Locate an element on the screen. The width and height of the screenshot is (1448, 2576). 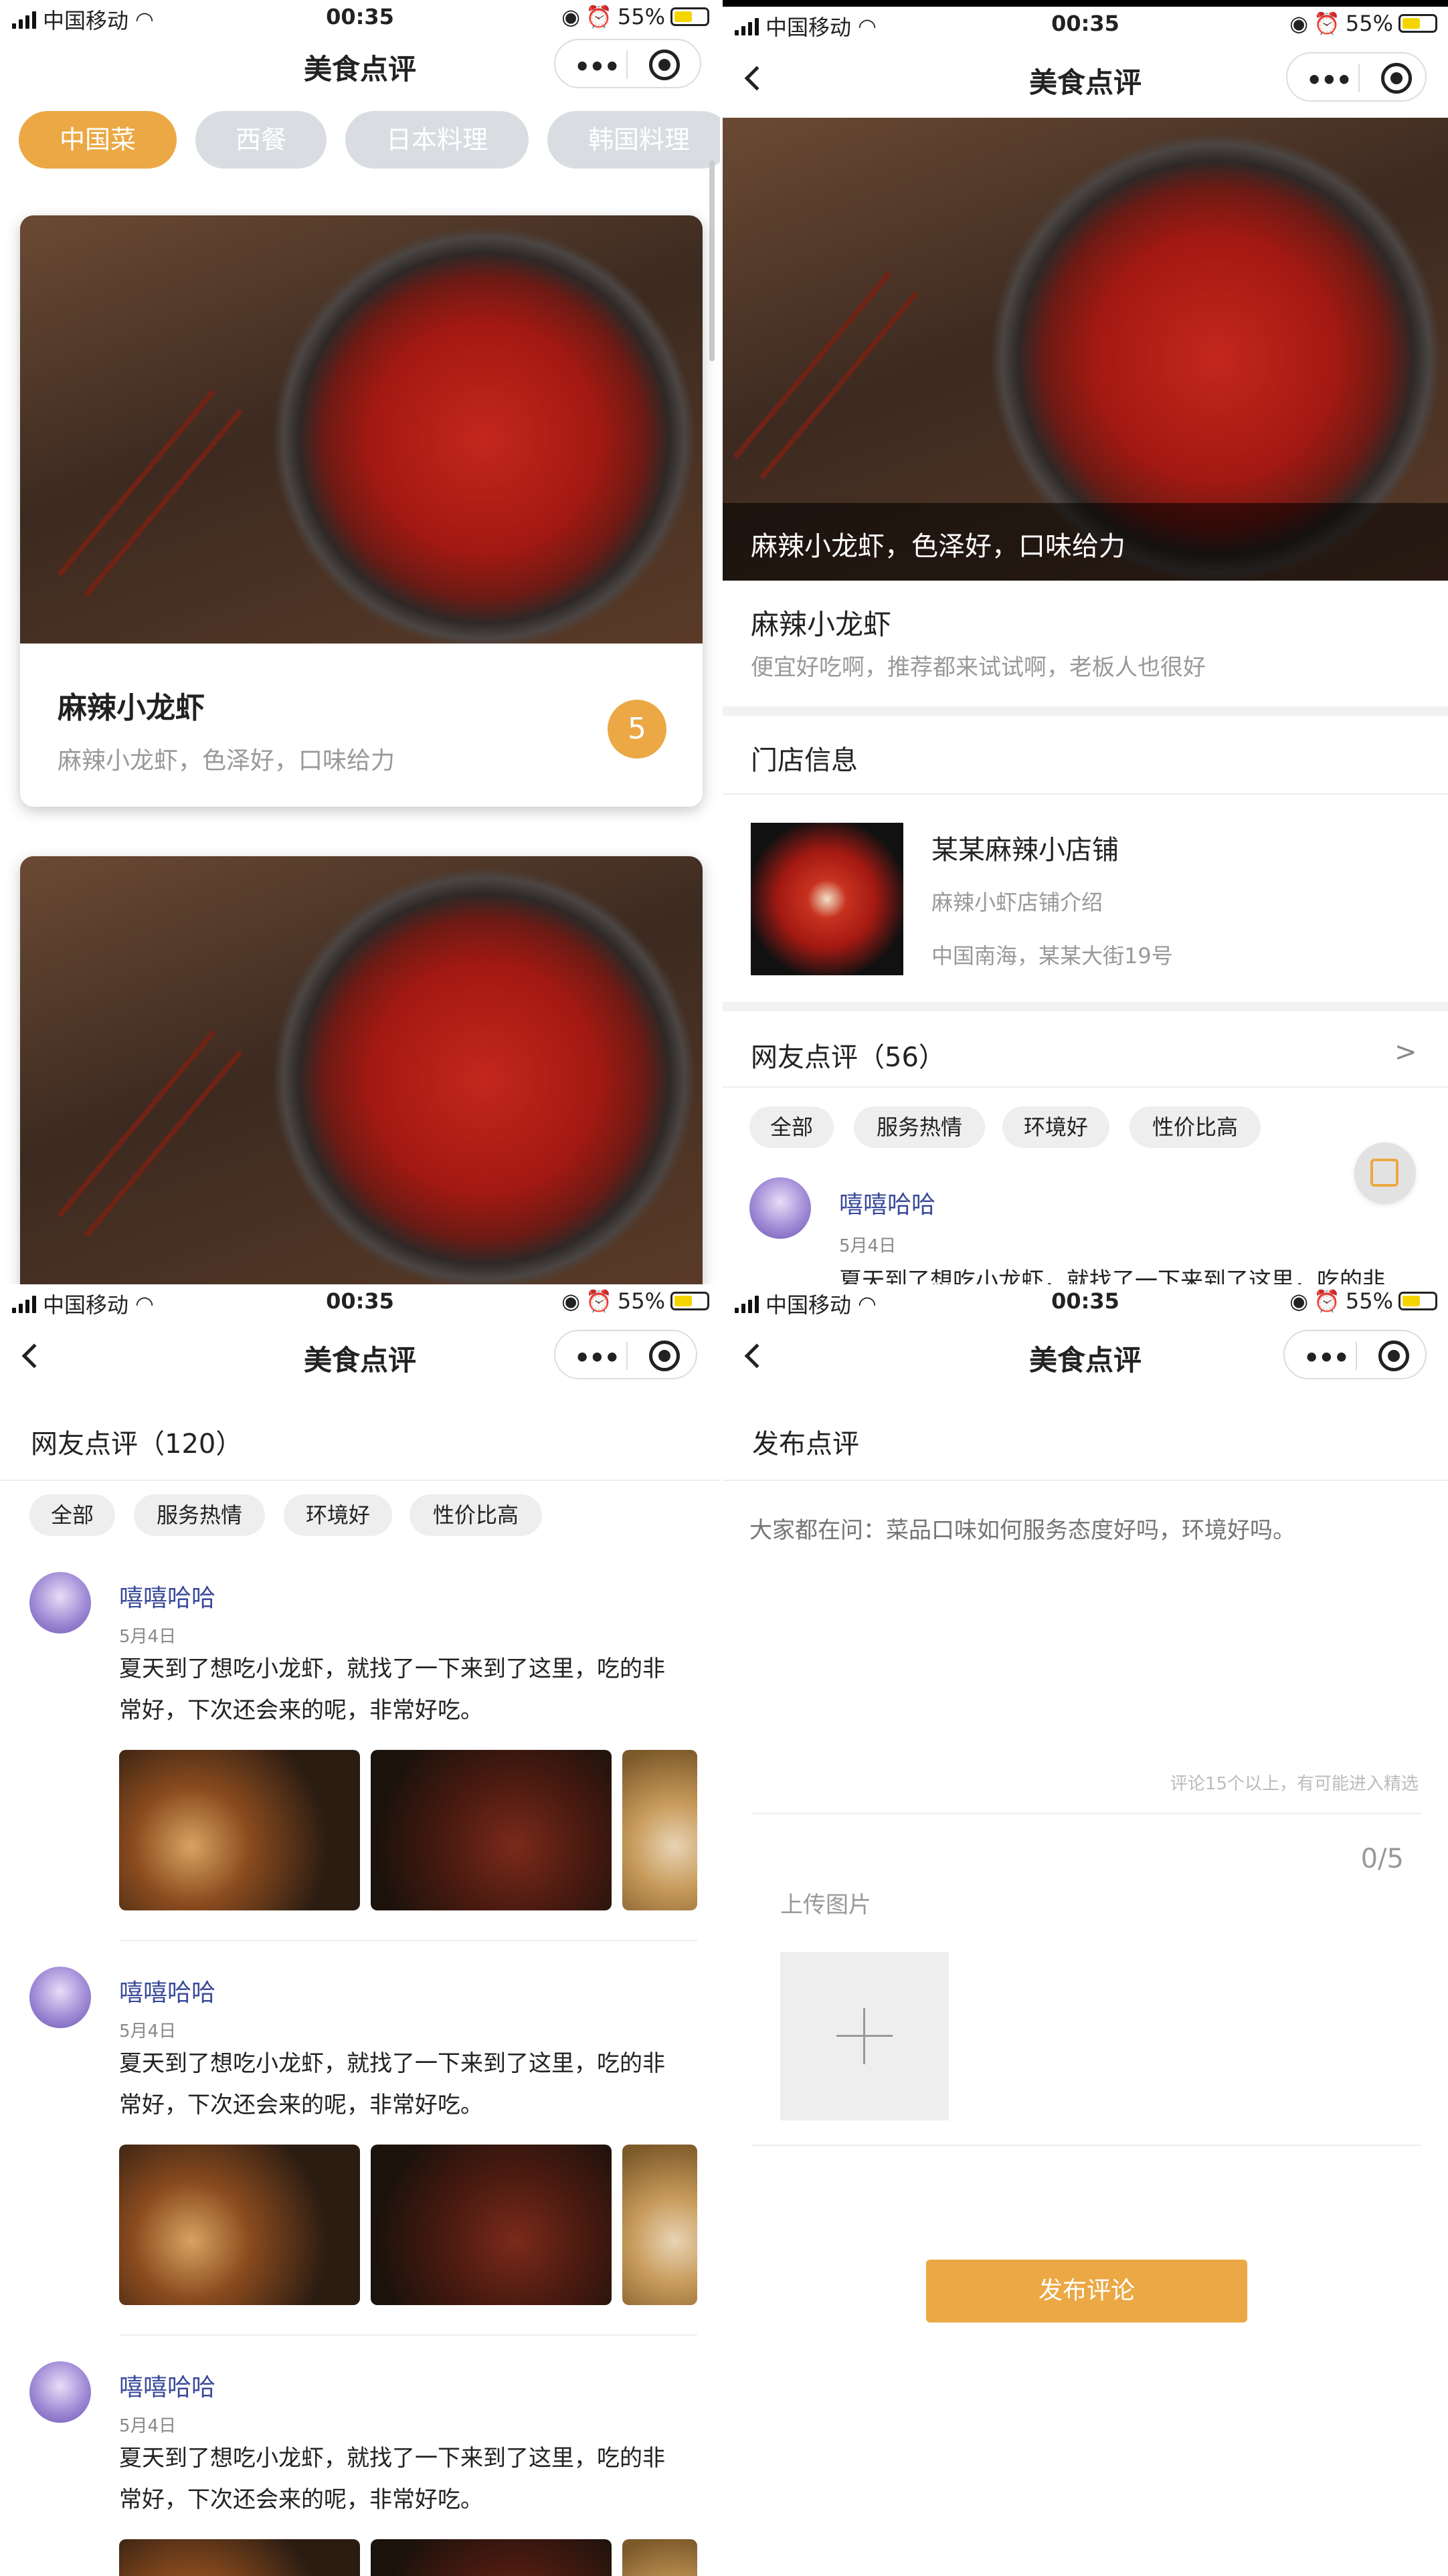
store-image is located at coordinates (827, 899).